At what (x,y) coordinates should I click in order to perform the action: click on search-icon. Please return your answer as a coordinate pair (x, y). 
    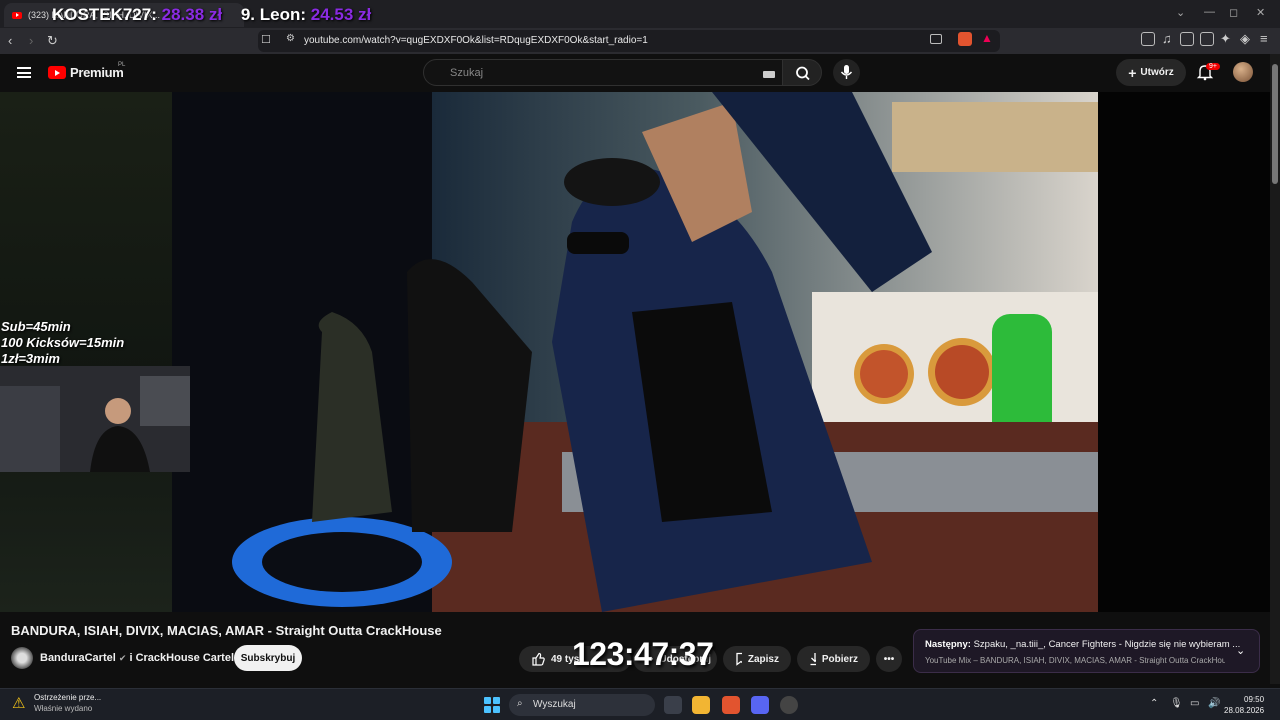
    Looking at the image, I should click on (803, 73).